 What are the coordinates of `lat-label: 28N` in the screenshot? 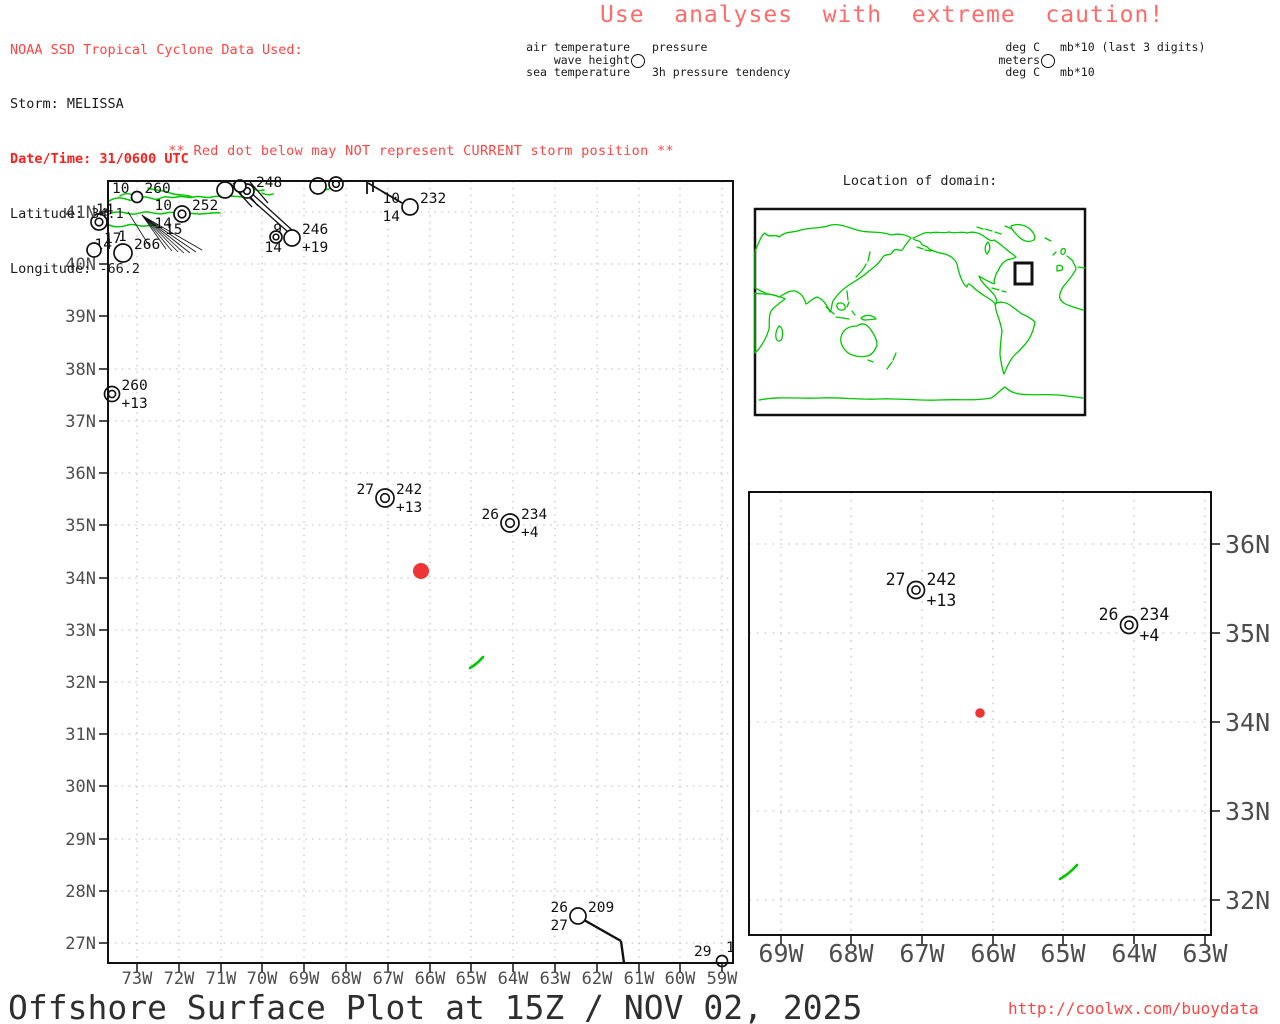 It's located at (80, 892).